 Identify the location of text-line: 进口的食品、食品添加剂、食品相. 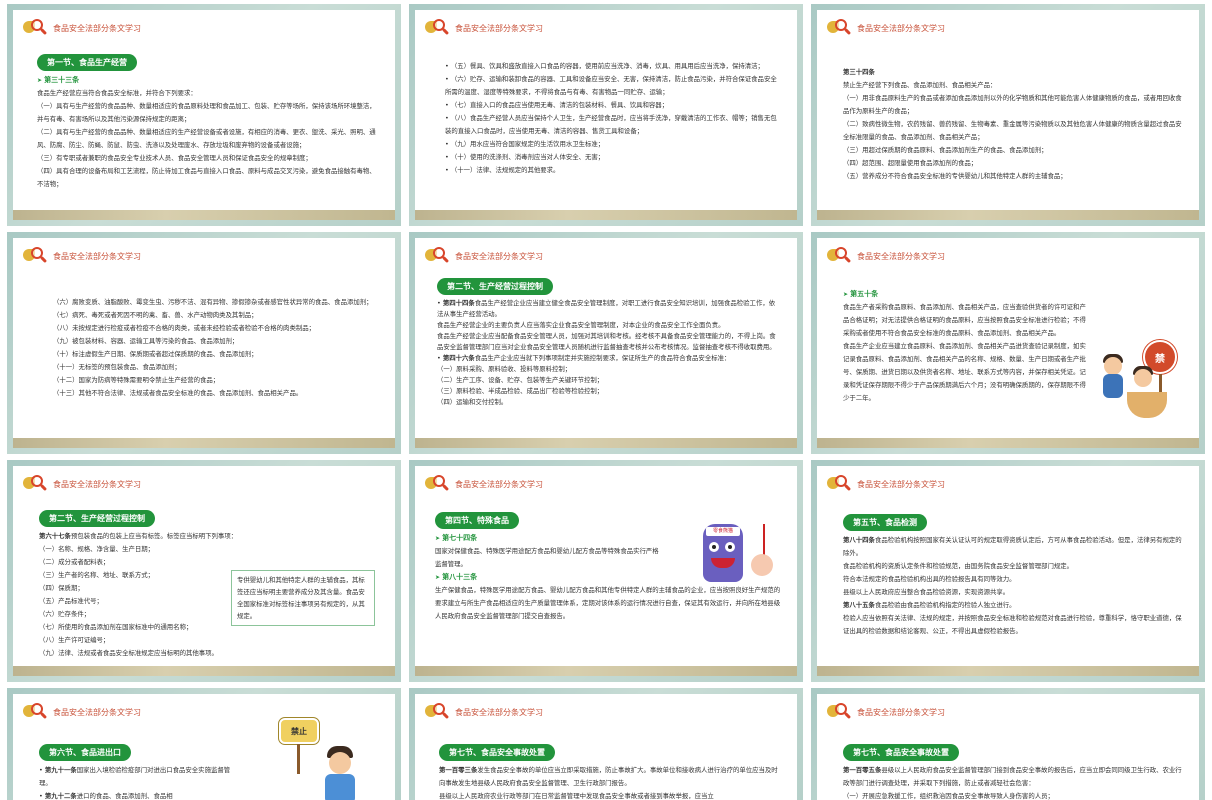
(124, 796).